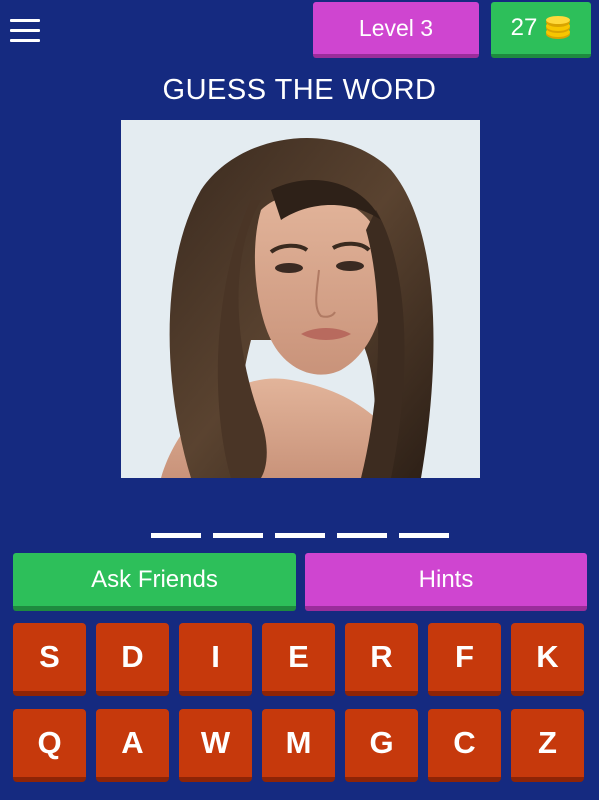 The image size is (599, 800). I want to click on letter-key: W, so click(215, 745).